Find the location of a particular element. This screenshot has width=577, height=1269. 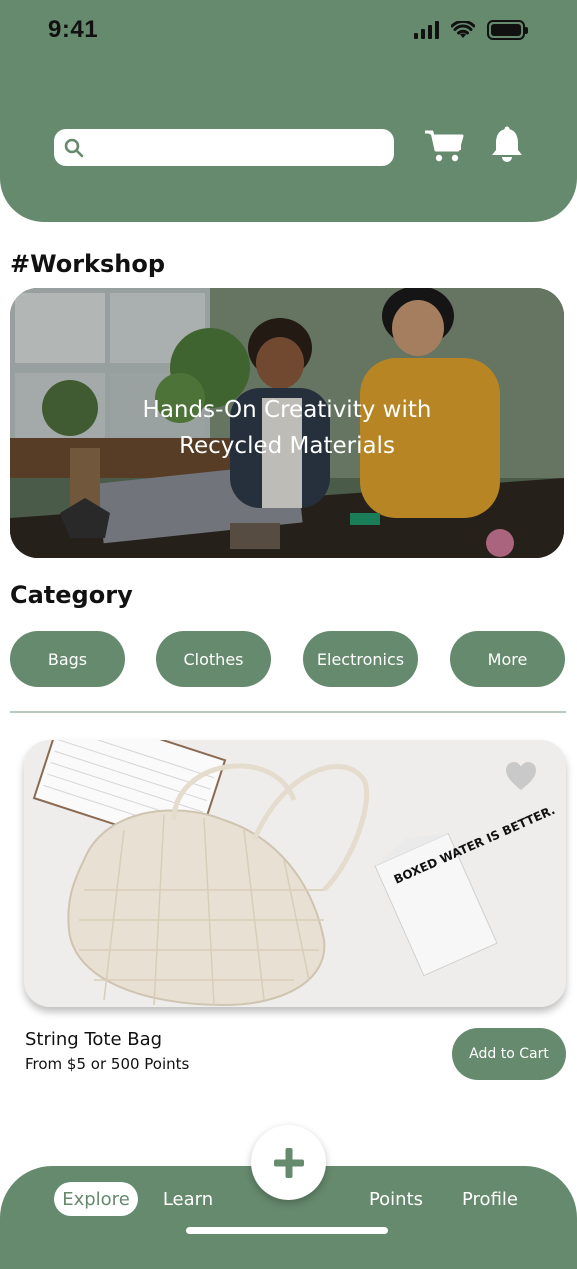

bell-icon is located at coordinates (507, 144).